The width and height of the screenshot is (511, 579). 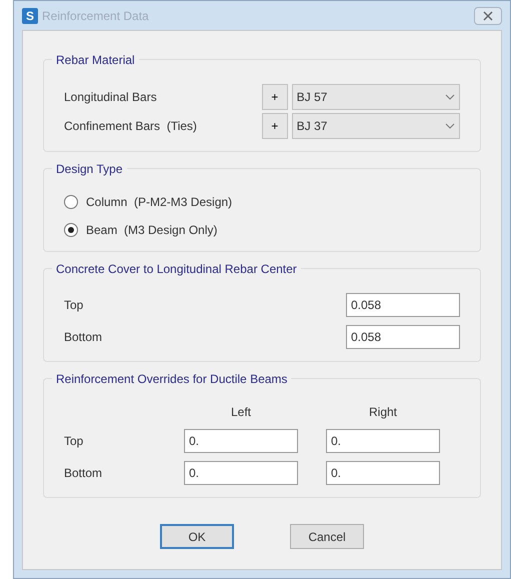 What do you see at coordinates (376, 97) in the screenshot?
I see `material-dropdown: BJ 57` at bounding box center [376, 97].